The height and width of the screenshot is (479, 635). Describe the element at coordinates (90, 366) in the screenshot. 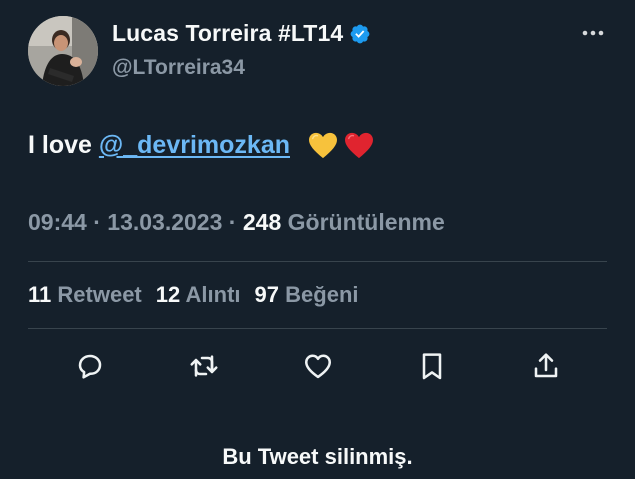

I see `reply-icon` at that location.